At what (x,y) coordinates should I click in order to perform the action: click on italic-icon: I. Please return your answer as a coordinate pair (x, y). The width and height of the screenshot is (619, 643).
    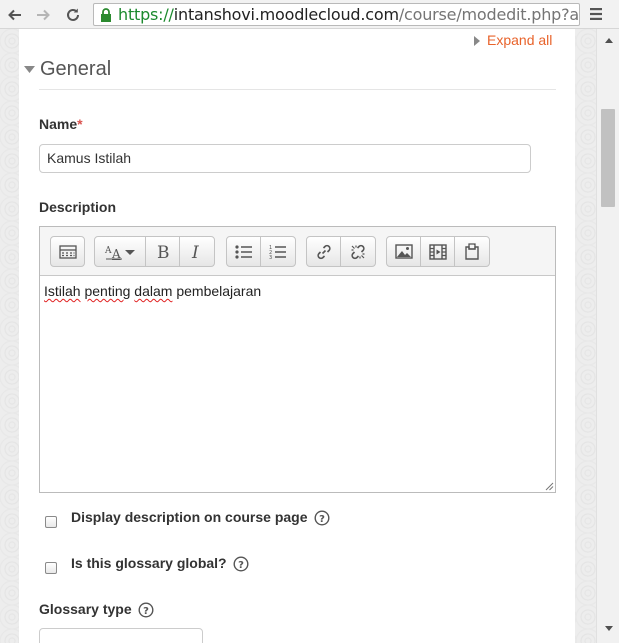
    Looking at the image, I should click on (195, 252).